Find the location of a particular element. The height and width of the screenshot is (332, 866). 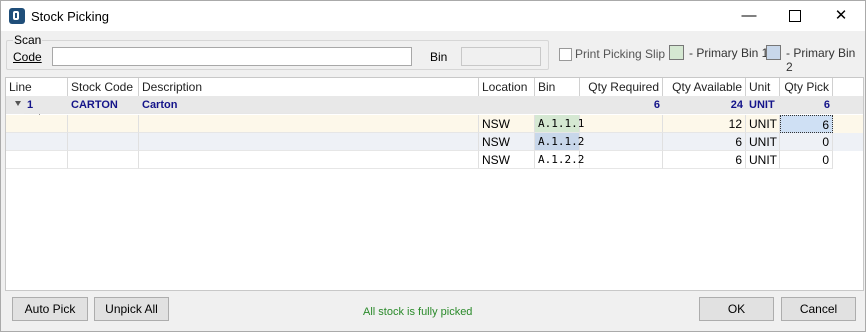

group-description: Carton is located at coordinates (309, 105).